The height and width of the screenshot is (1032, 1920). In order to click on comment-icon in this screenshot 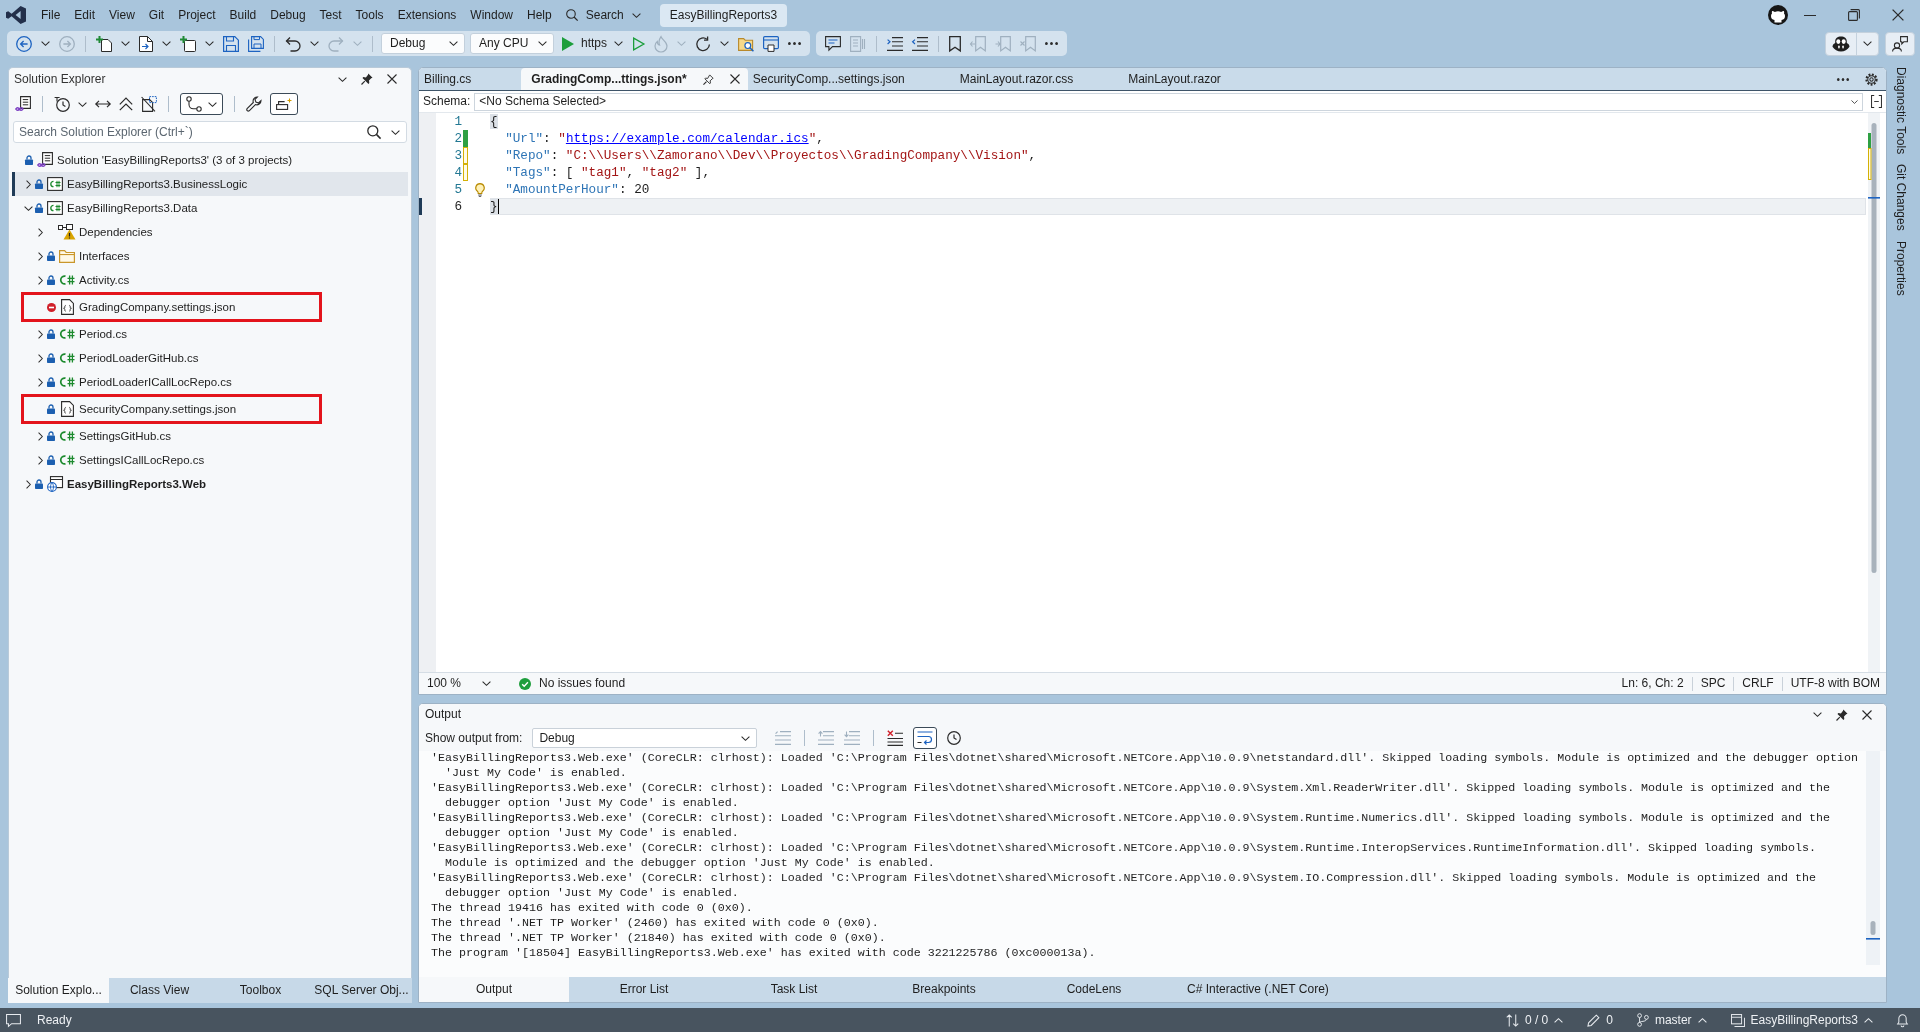, I will do `click(833, 43)`.